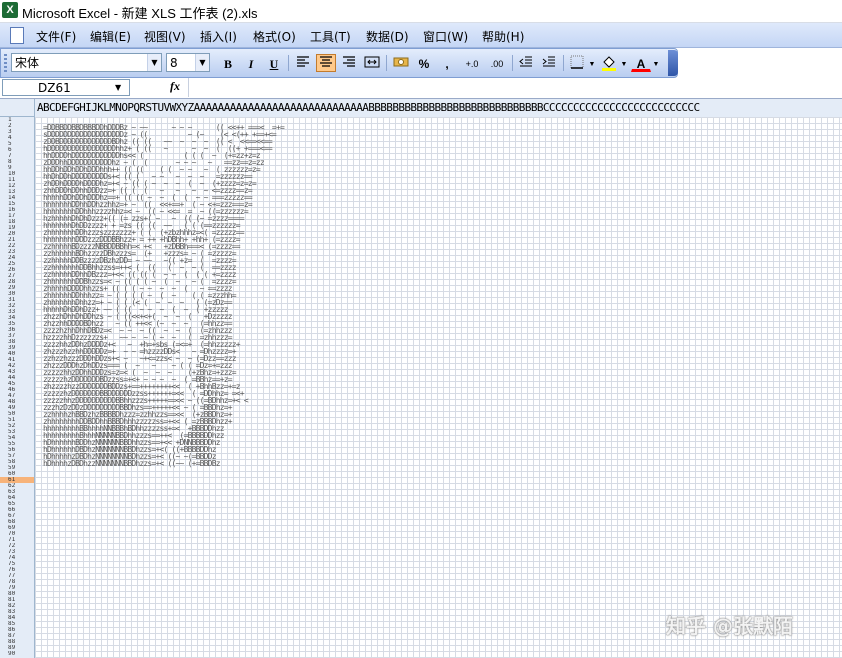  What do you see at coordinates (445, 36) in the screenshot?
I see `menu-window: 窗口(W)` at bounding box center [445, 36].